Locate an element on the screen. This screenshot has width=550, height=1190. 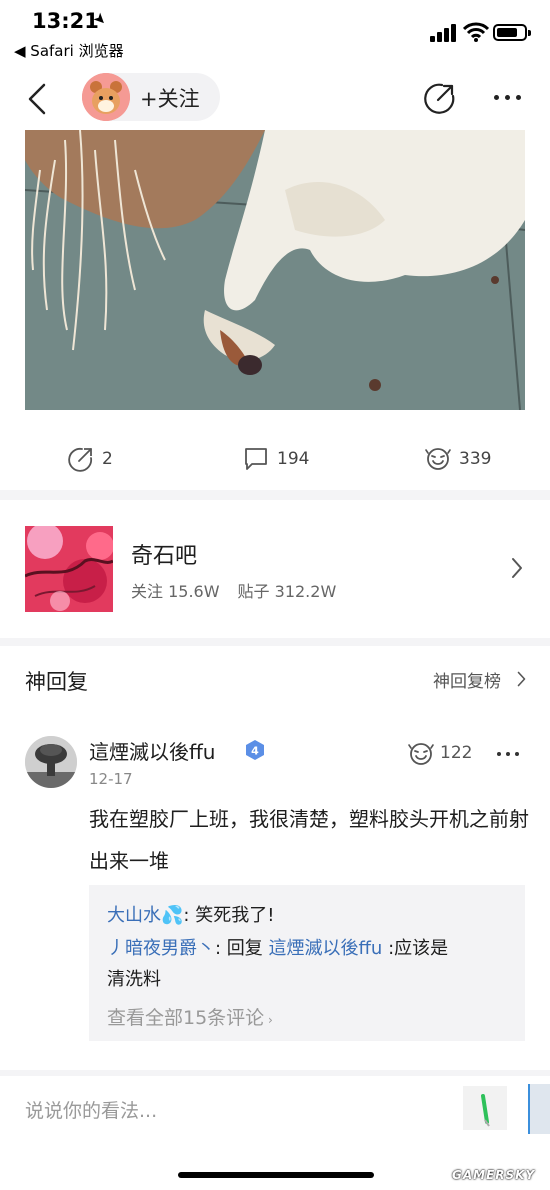
comment-count: 194 is located at coordinates (293, 459).